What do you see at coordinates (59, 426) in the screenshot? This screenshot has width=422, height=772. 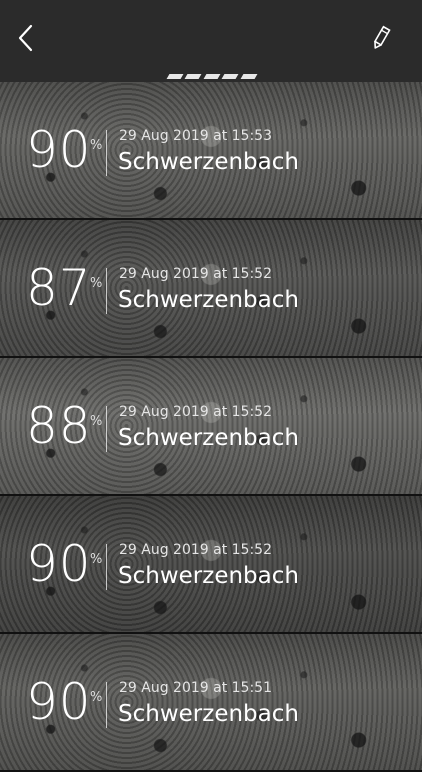 I see `humidity-value: 88` at bounding box center [59, 426].